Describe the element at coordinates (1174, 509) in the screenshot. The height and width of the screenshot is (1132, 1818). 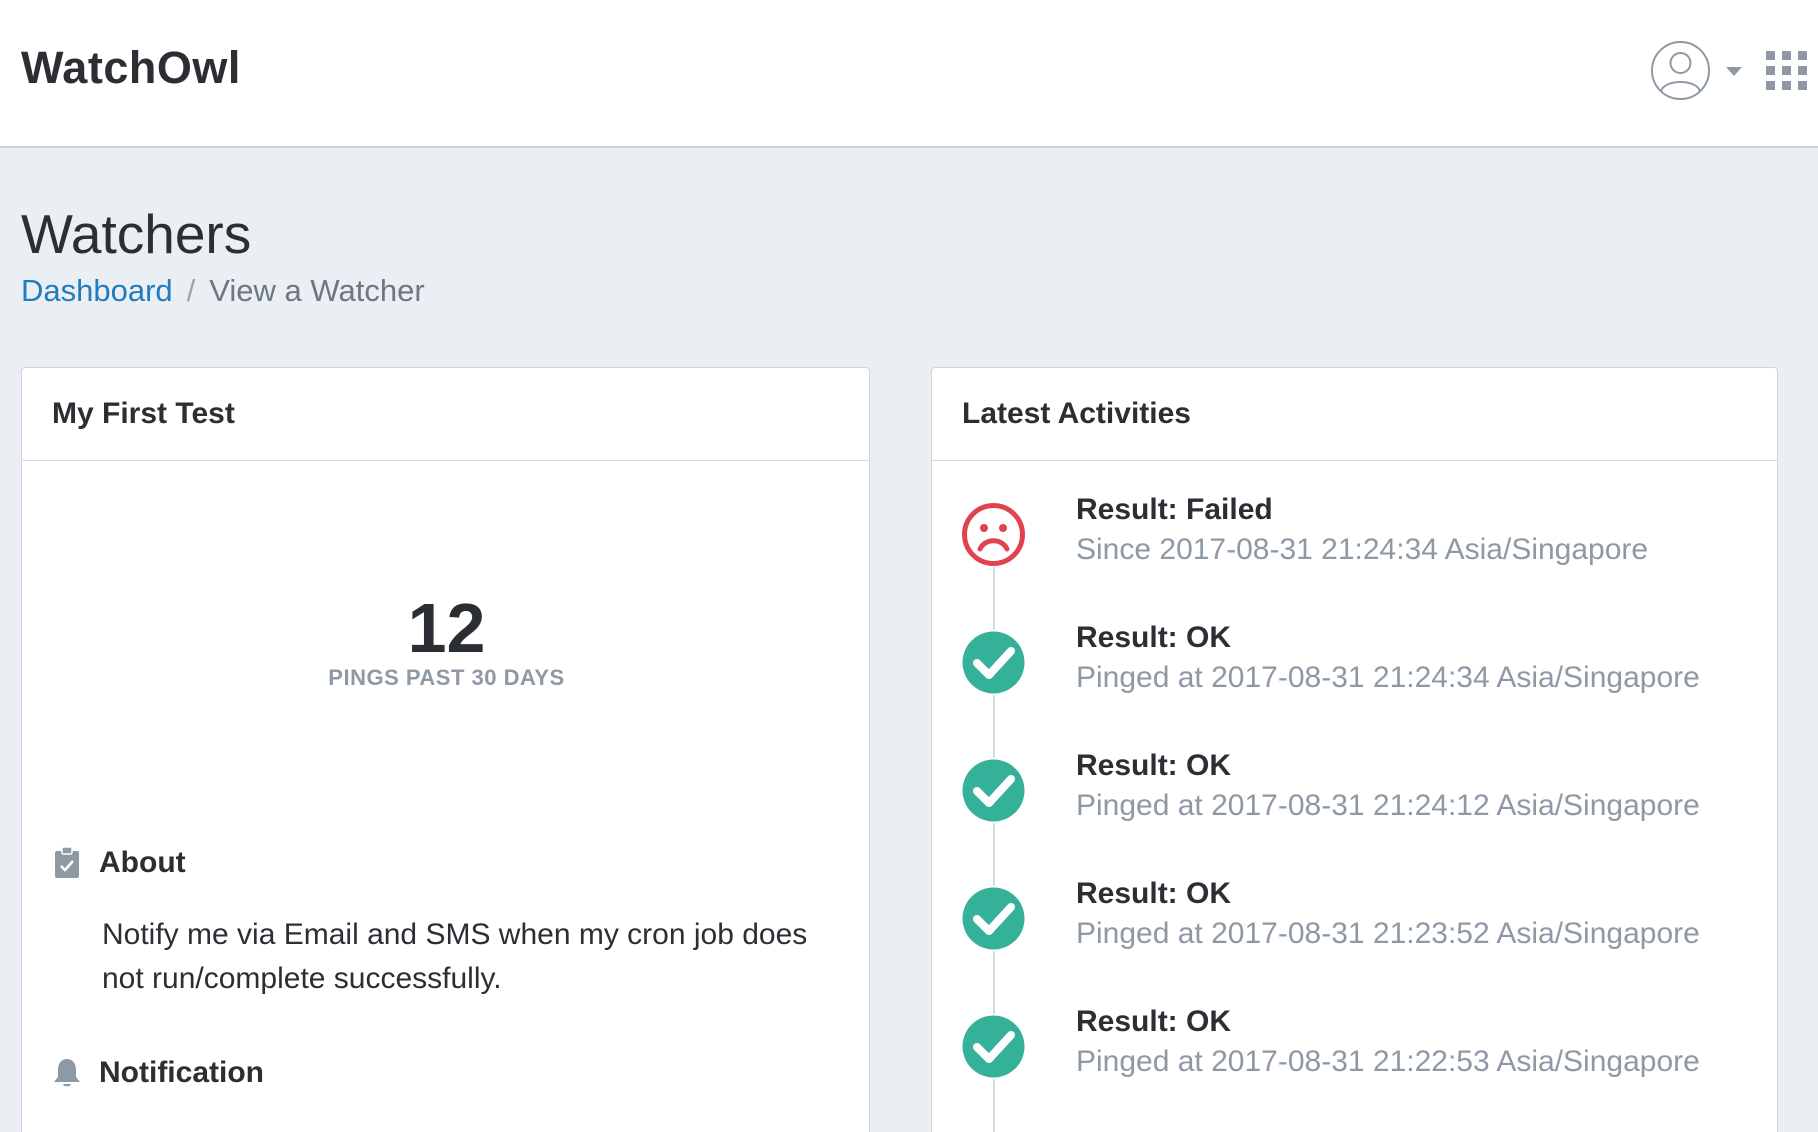
I see `activity-title: Result: Failed` at that location.